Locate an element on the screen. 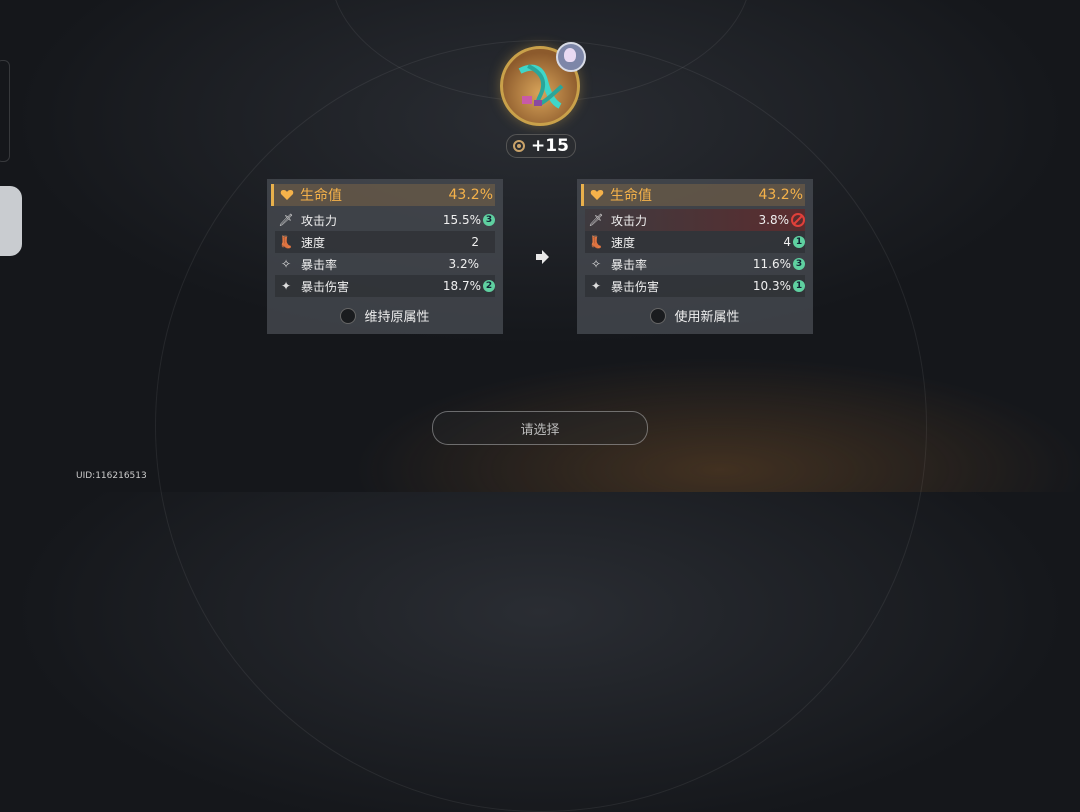 This screenshot has height=812, width=1080. keep-original-option: 维持原属性 is located at coordinates (385, 315).